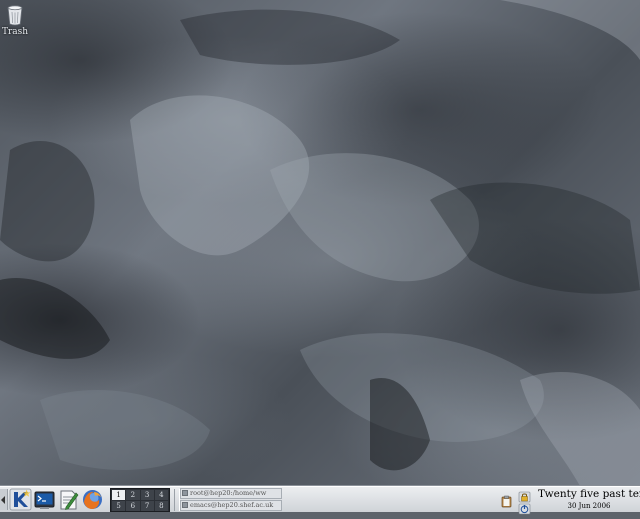 The image size is (640, 519). I want to click on pager-desktop-1: 1, so click(119, 495).